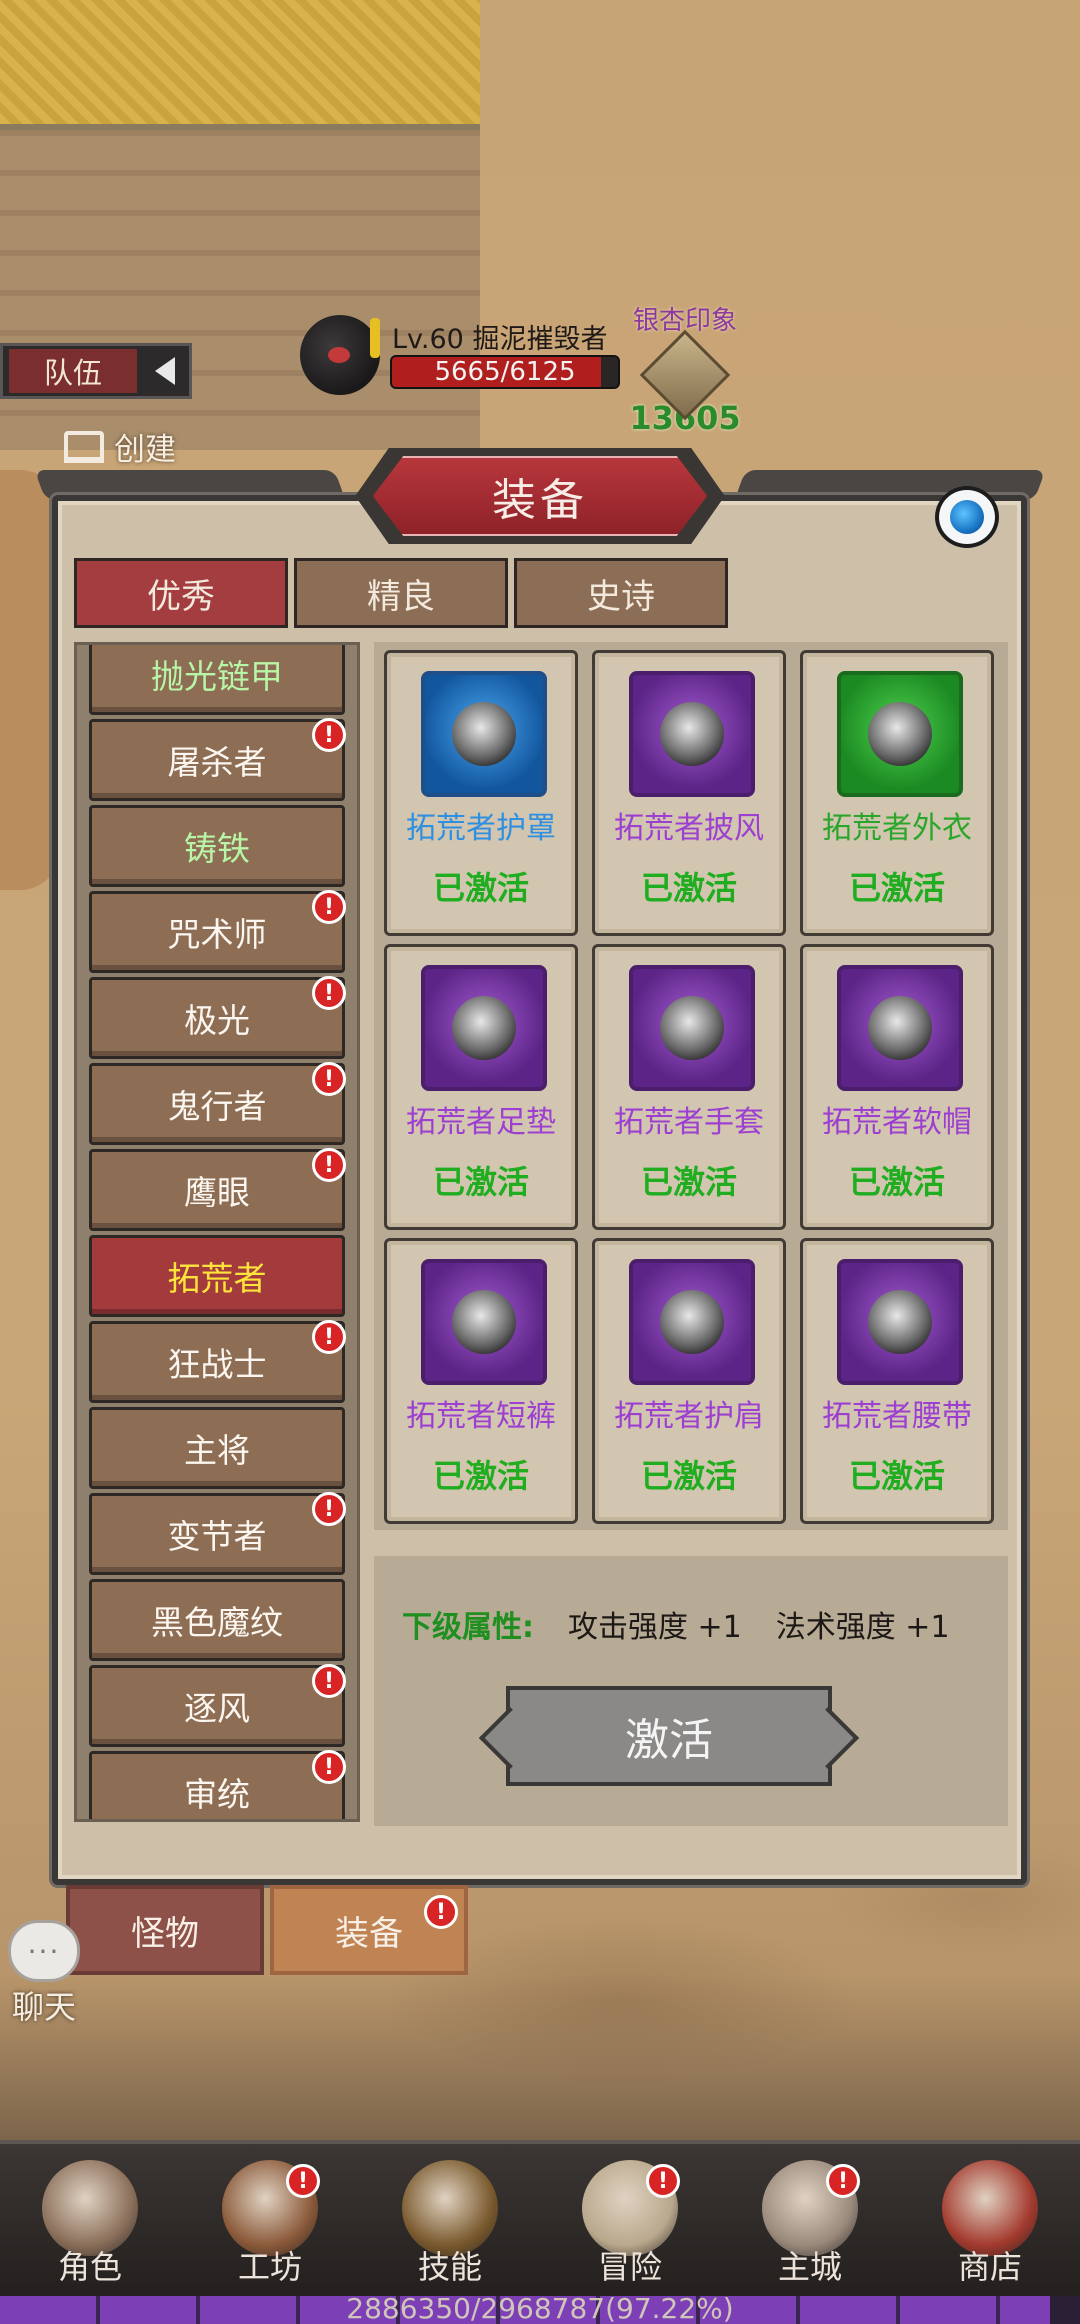 The height and width of the screenshot is (2324, 1080). I want to click on set-list-item: 铸铁, so click(217, 846).